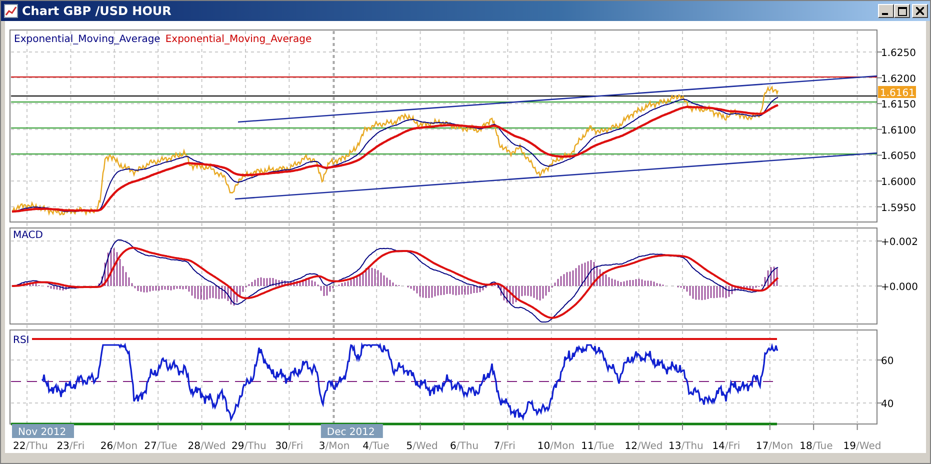 The height and width of the screenshot is (464, 931). I want to click on axis-label: 1.6050, so click(898, 156).